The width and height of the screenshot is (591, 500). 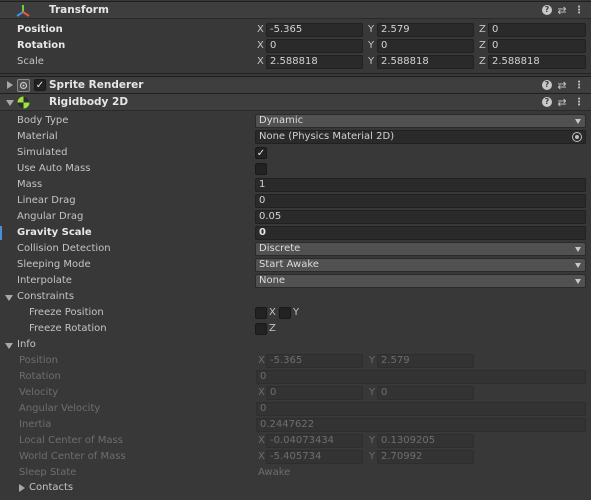 What do you see at coordinates (420, 281) in the screenshot?
I see `interpolate-dropdown: None` at bounding box center [420, 281].